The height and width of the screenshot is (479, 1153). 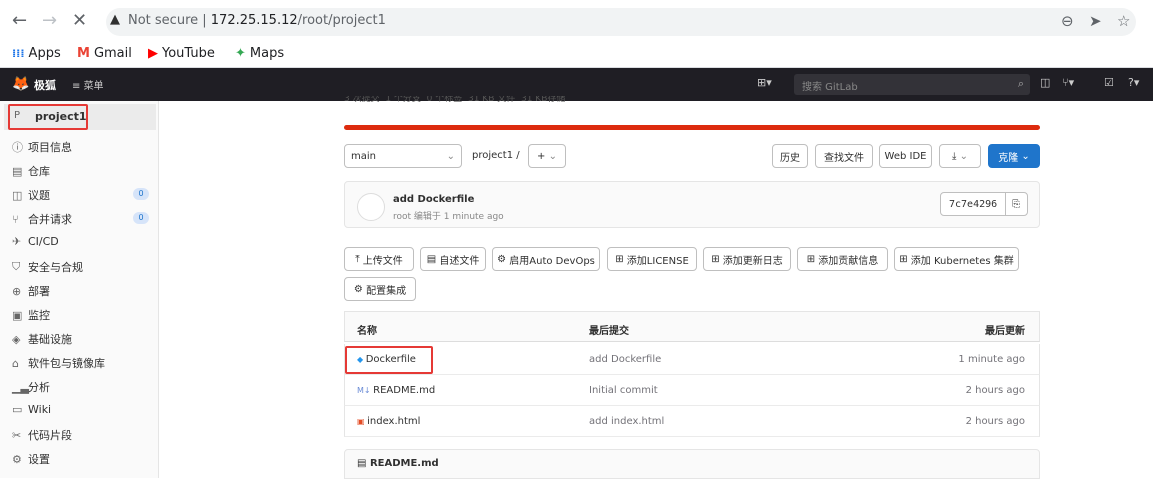 What do you see at coordinates (844, 156) in the screenshot?
I see `find-file-button: 查找文件` at bounding box center [844, 156].